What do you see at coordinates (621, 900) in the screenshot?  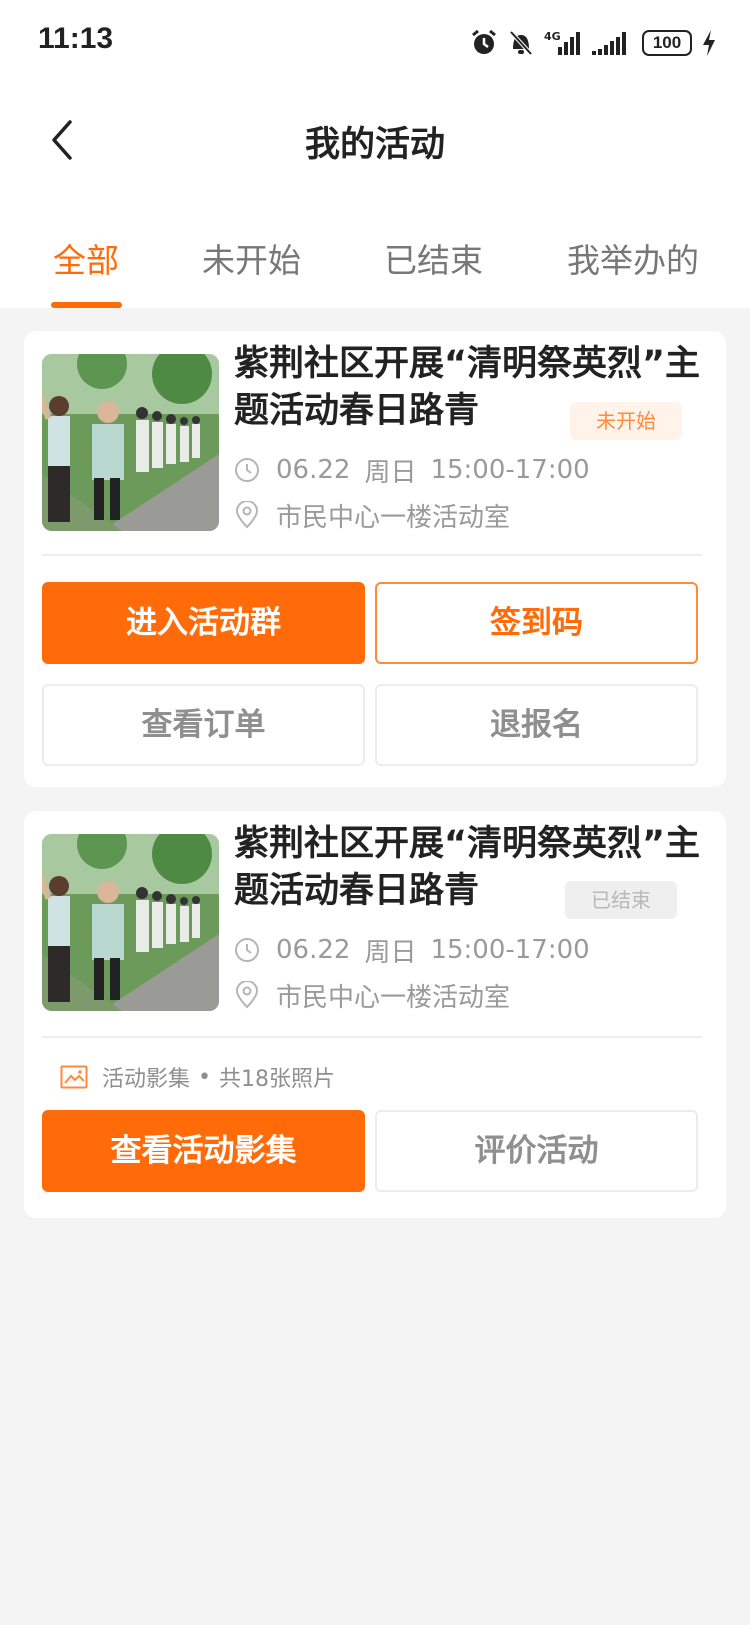 I see `status-badge: 已结束` at bounding box center [621, 900].